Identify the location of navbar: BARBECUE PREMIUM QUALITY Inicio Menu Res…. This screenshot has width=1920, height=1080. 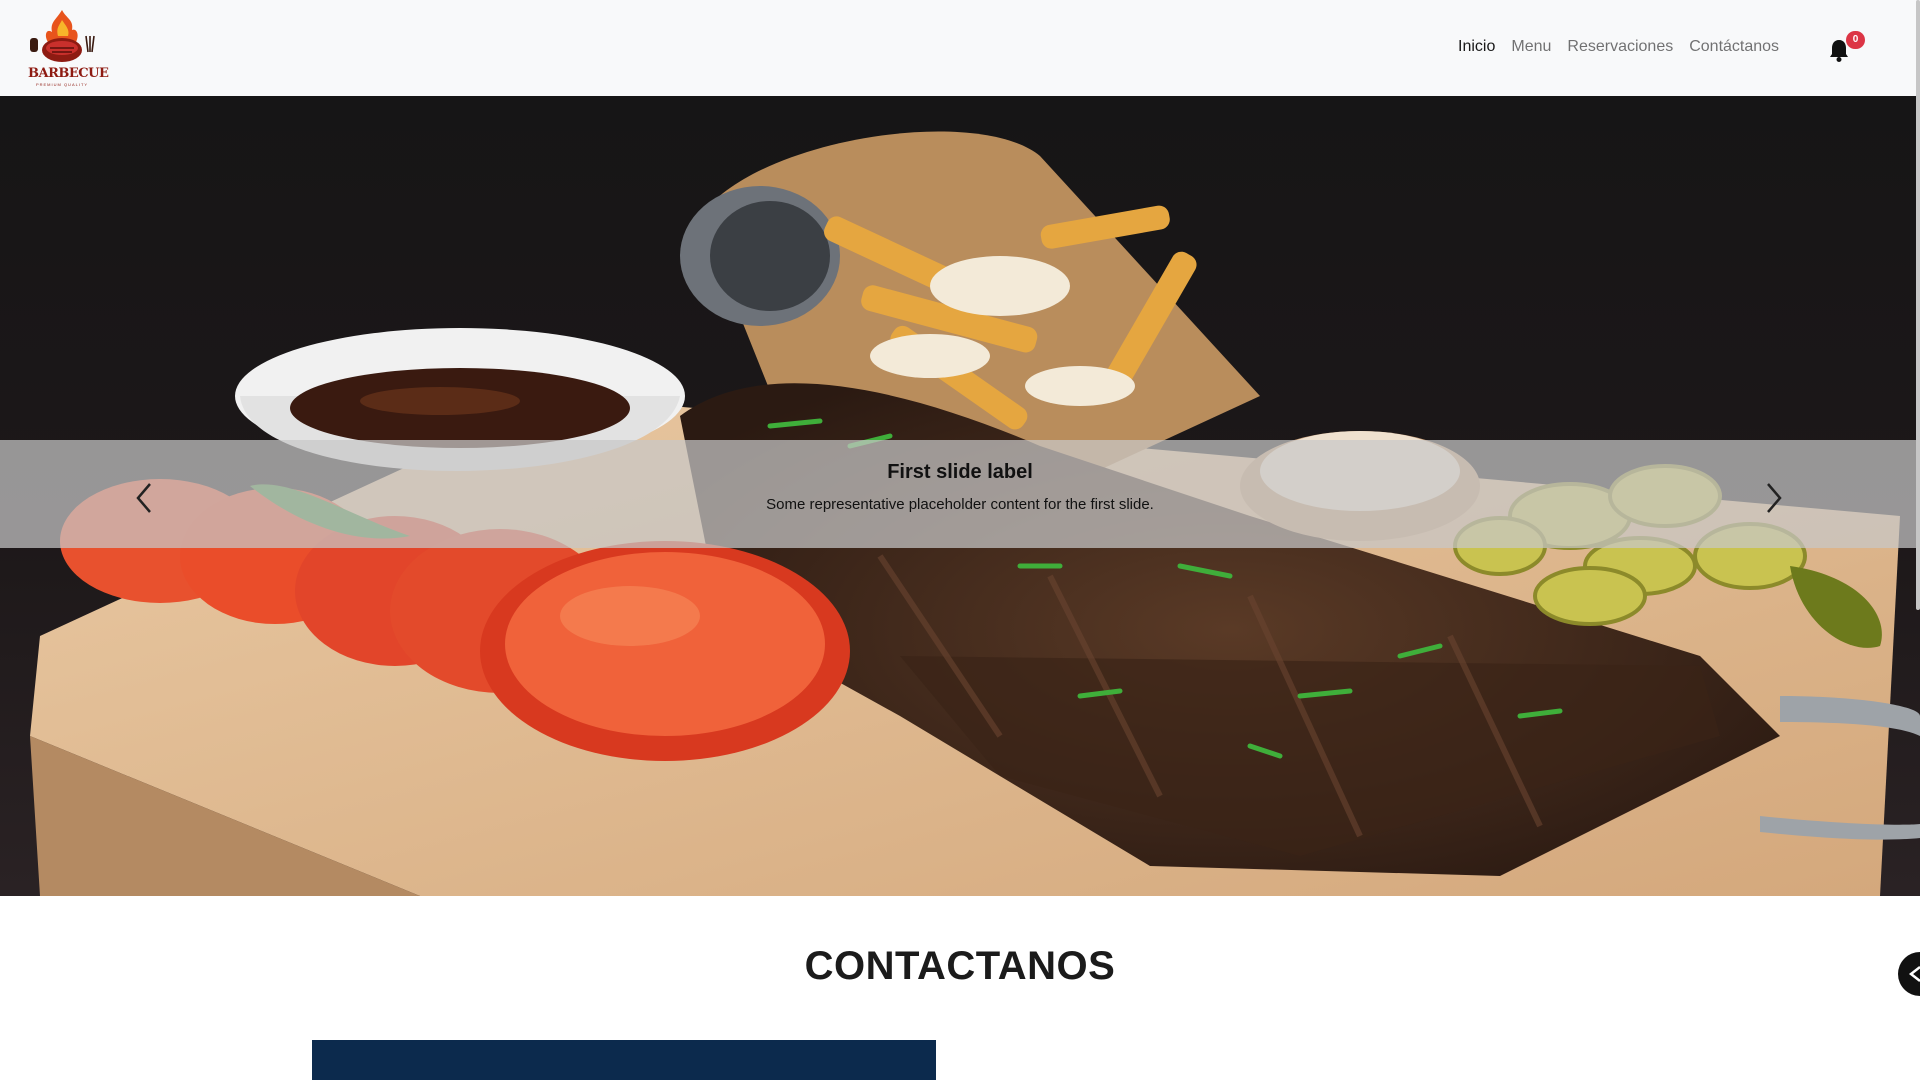
(960, 48).